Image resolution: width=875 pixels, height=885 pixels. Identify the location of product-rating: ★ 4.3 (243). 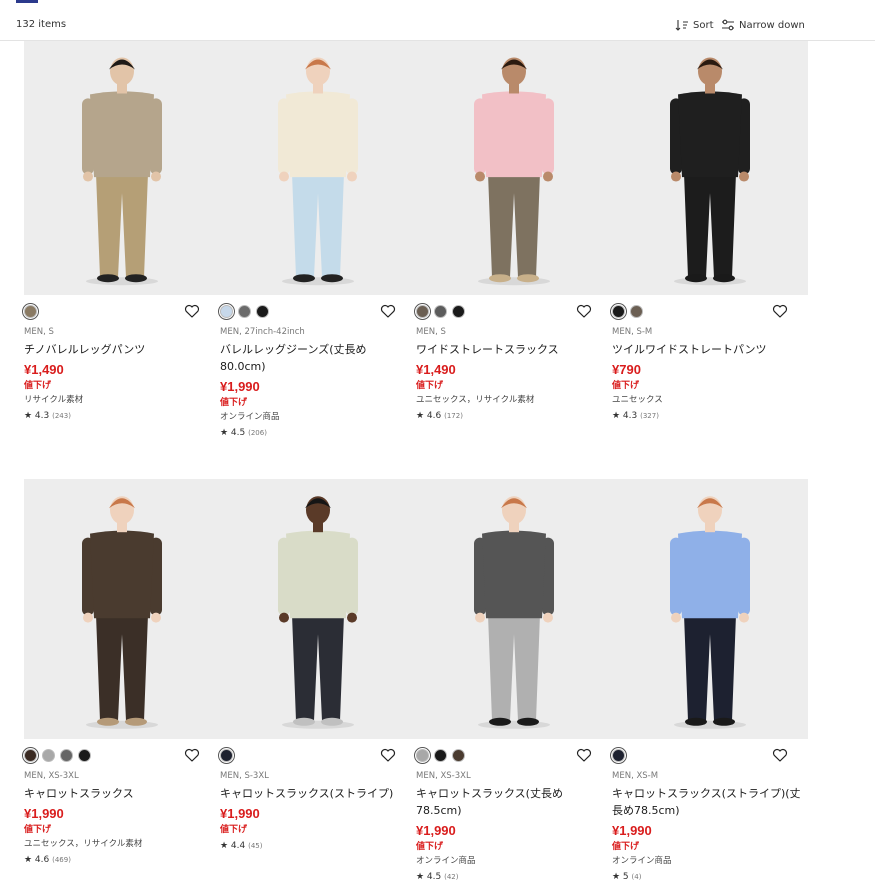
(119, 416).